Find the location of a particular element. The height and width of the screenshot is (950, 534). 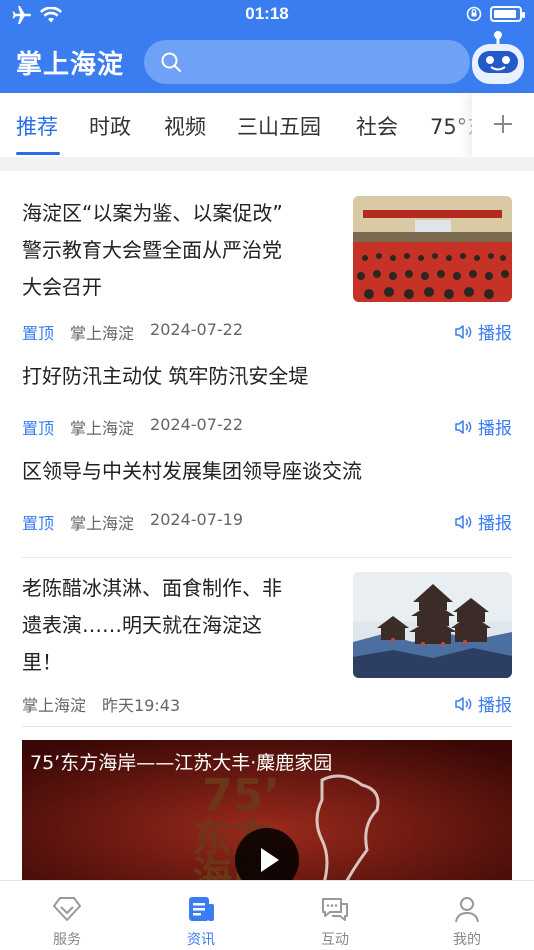

battery-icon is located at coordinates (507, 14).